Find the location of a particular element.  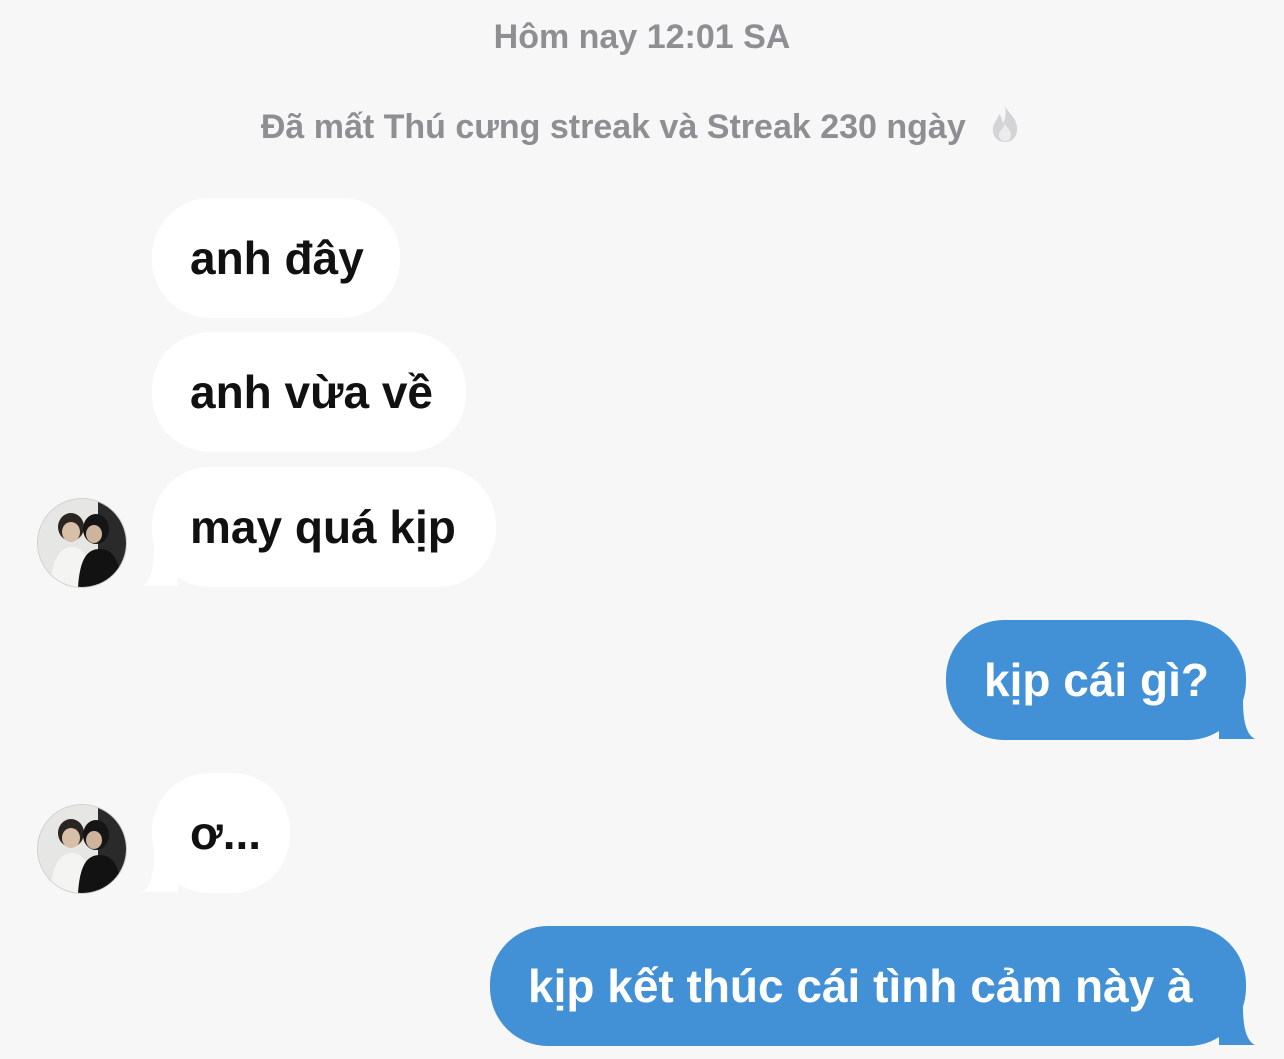

message-bubble-incoming: anh đây is located at coordinates (276, 258).